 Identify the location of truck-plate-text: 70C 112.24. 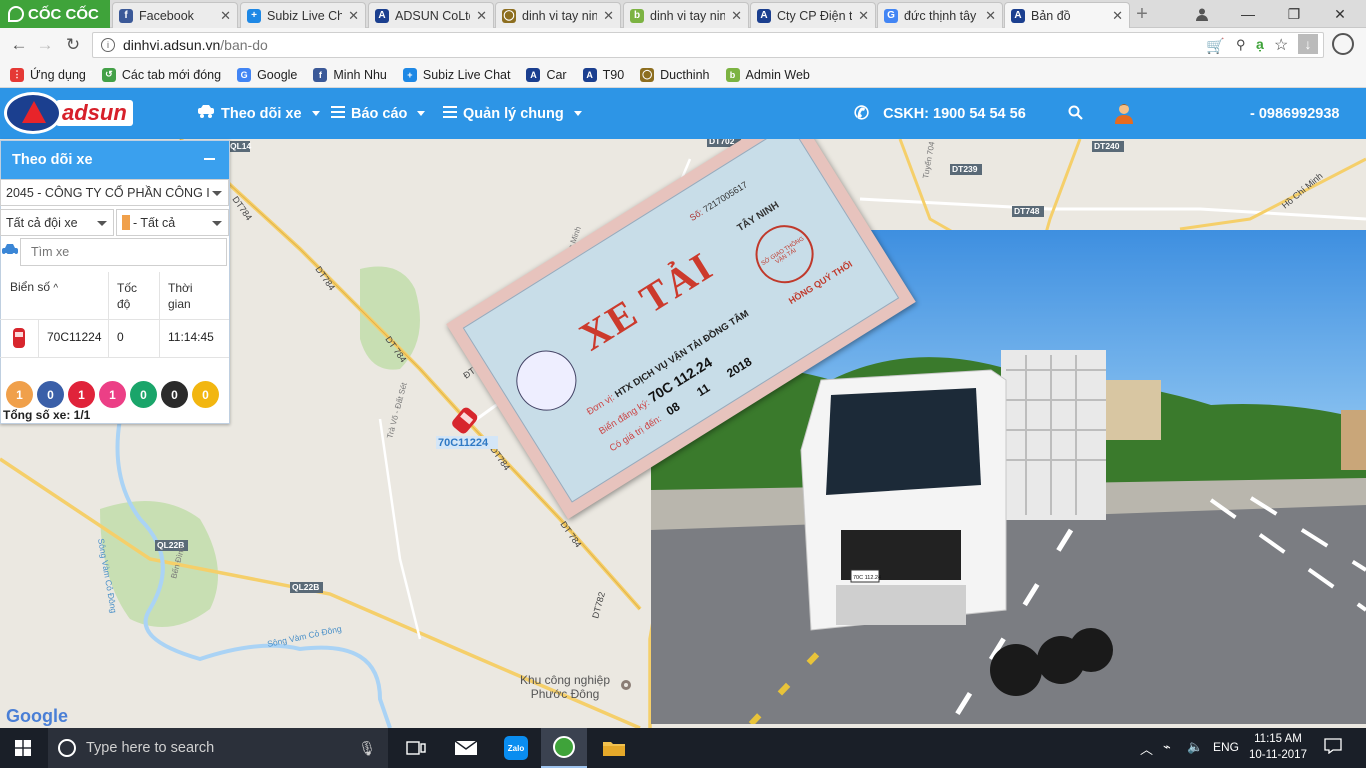
(867, 578).